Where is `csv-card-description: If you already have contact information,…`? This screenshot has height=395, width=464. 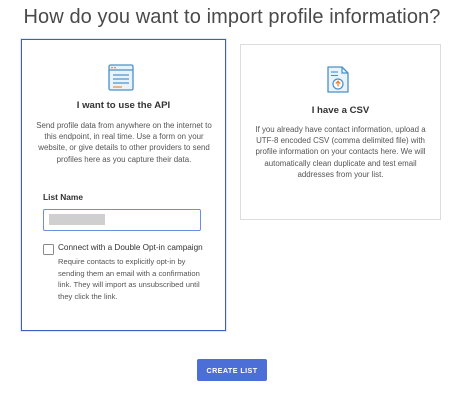
csv-card-description: If you already have contact information,… is located at coordinates (340, 152).